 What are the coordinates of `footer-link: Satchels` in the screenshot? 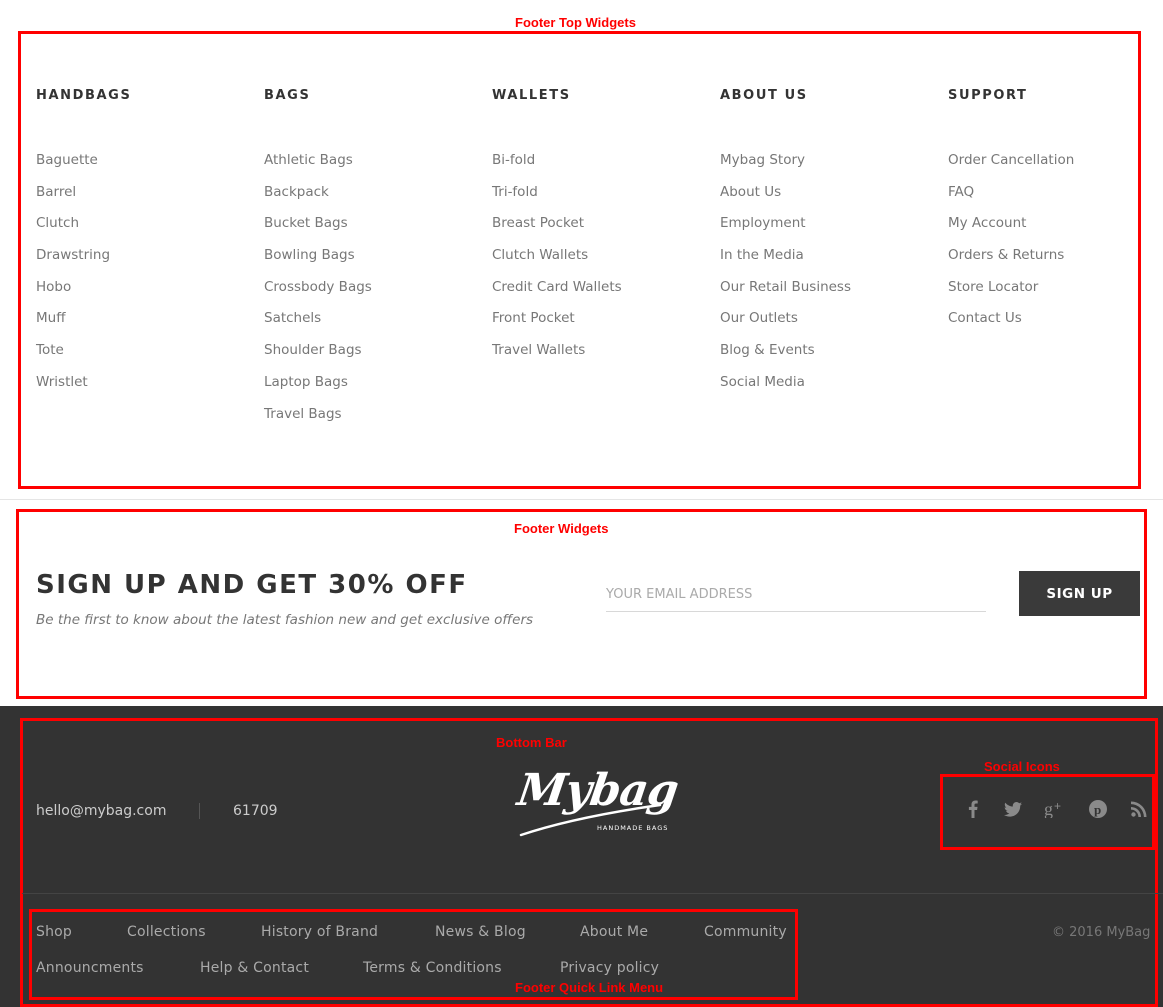 It's located at (292, 318).